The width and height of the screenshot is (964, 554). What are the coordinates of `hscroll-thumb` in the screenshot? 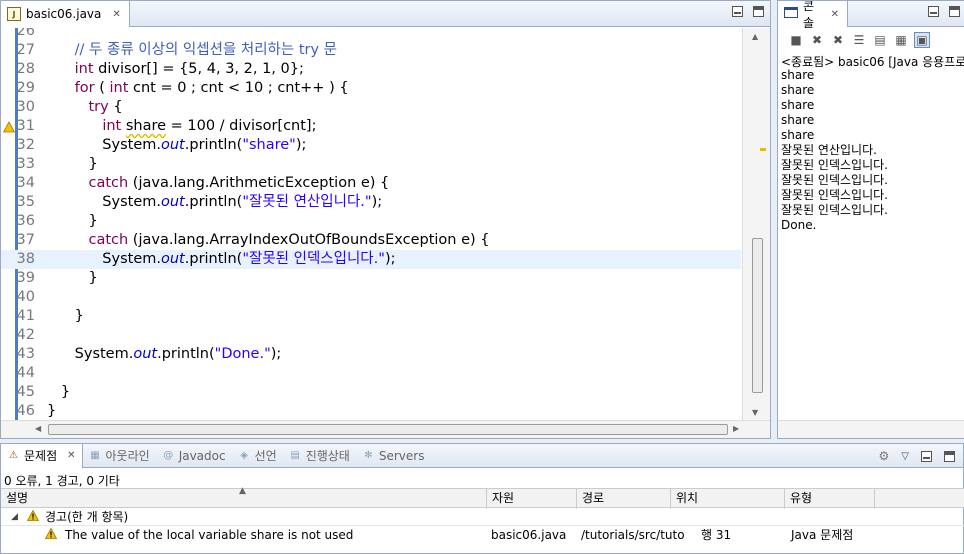 It's located at (388, 429).